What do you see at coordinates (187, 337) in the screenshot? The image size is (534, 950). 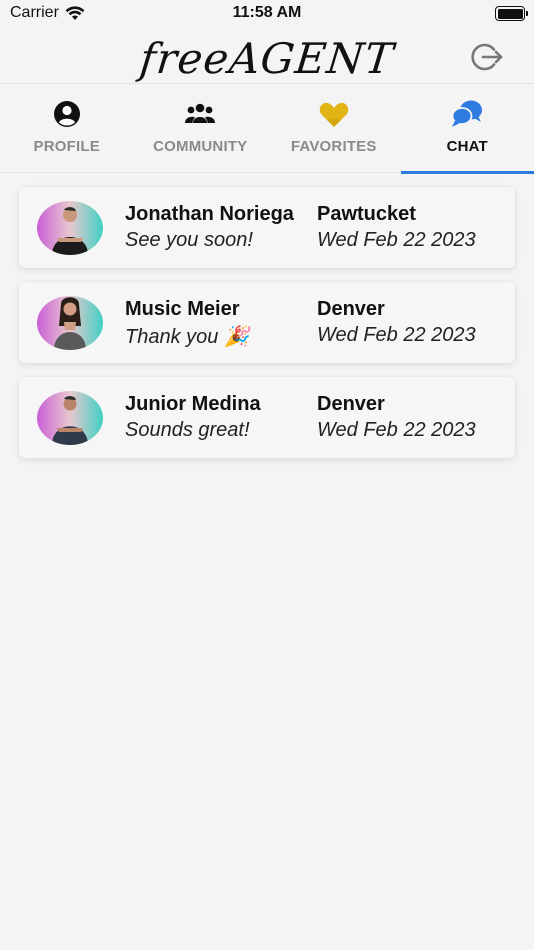 I see `chat-last-message: Thank you 🎉` at bounding box center [187, 337].